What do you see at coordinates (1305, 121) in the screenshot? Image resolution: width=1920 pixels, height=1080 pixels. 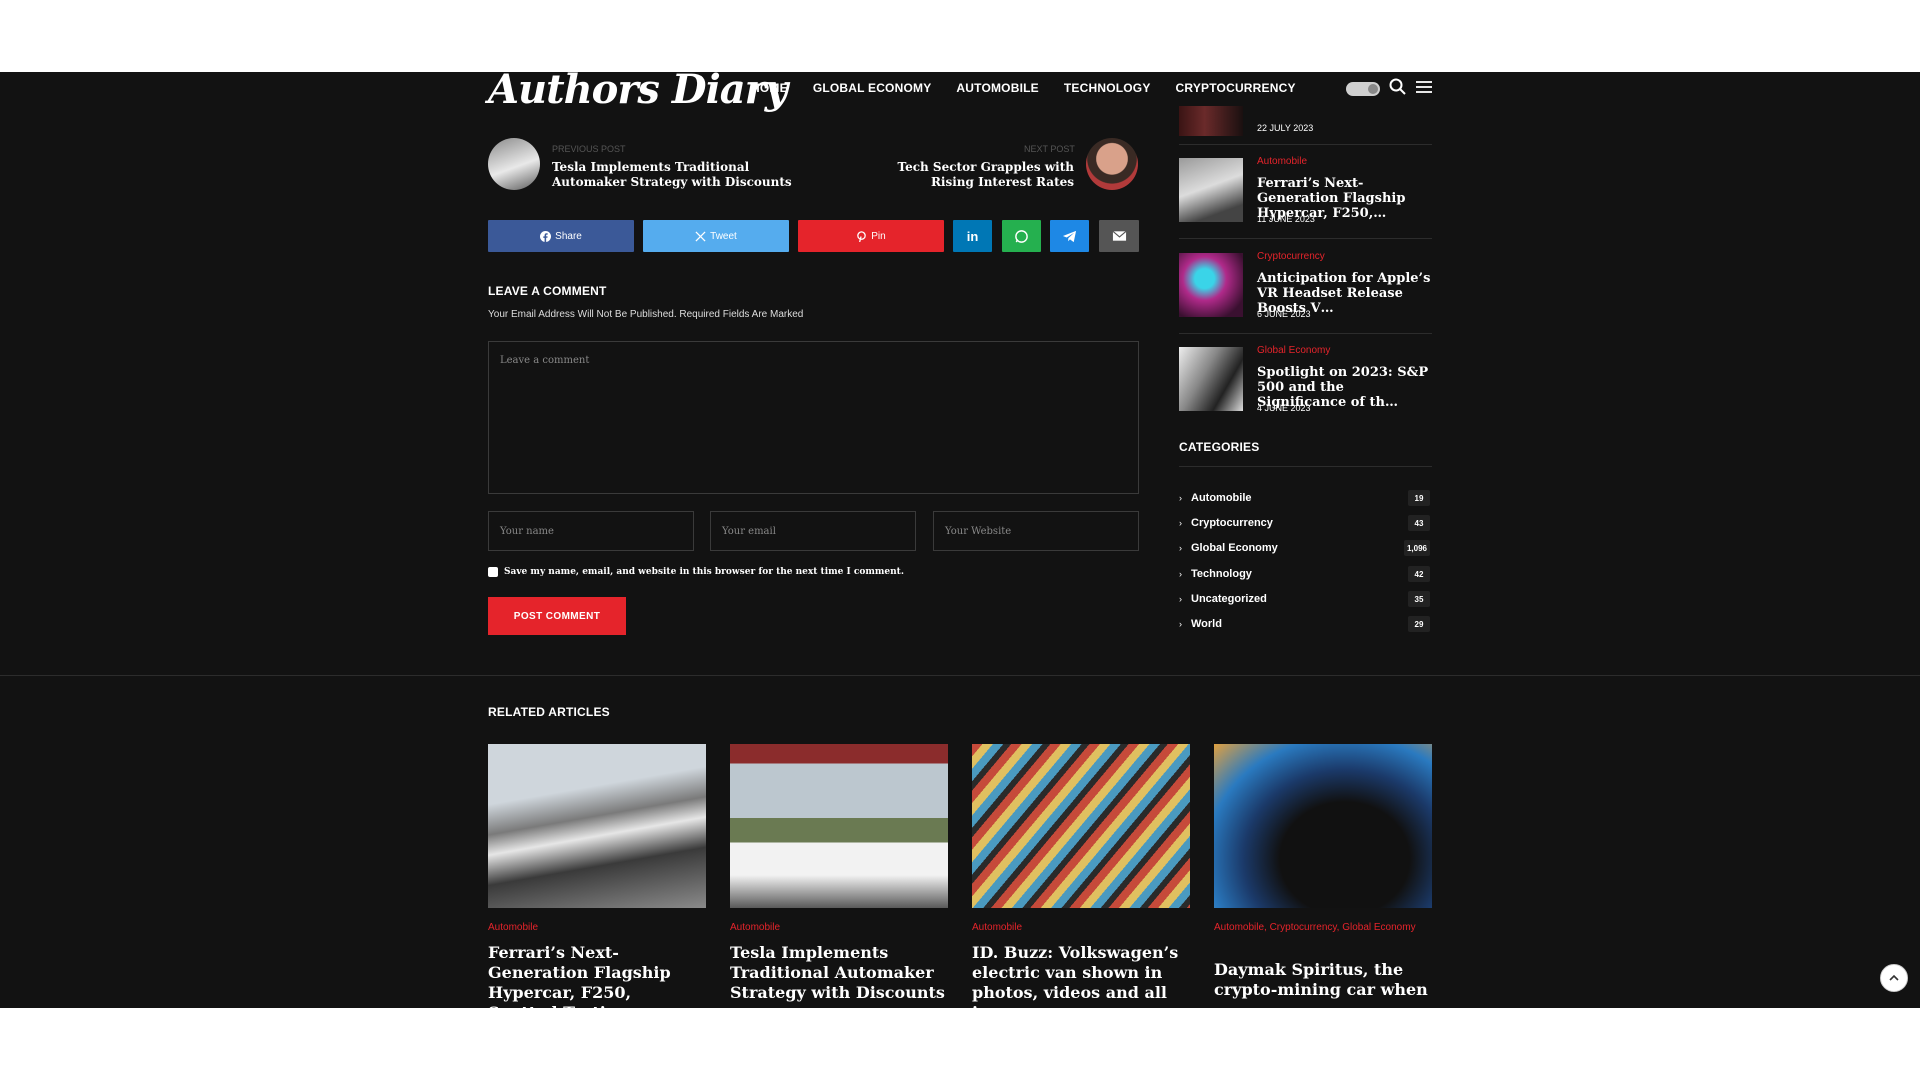 I see `sidebar-post-0: 22 JULY 2023` at bounding box center [1305, 121].